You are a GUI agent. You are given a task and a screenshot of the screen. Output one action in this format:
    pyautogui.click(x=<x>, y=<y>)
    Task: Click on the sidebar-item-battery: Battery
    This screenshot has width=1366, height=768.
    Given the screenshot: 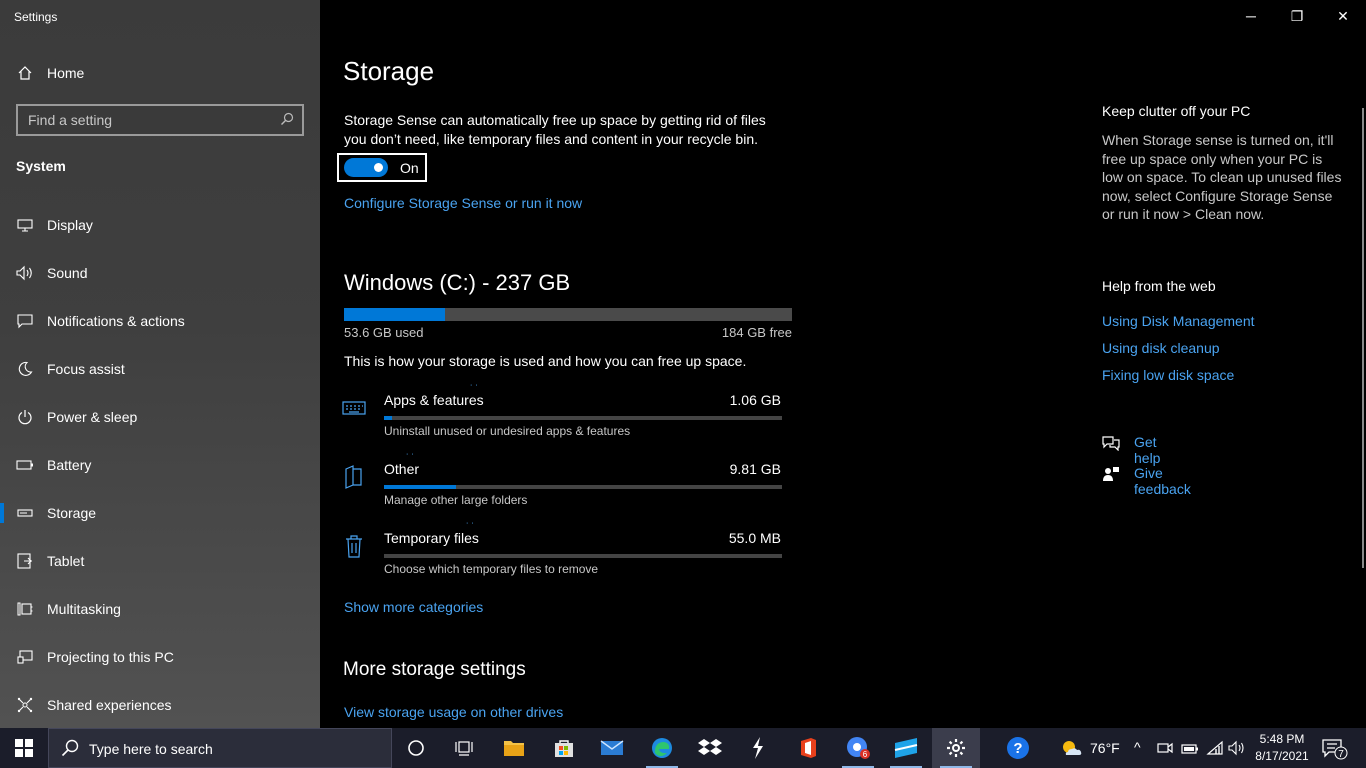 What is the action you would take?
    pyautogui.click(x=160, y=465)
    